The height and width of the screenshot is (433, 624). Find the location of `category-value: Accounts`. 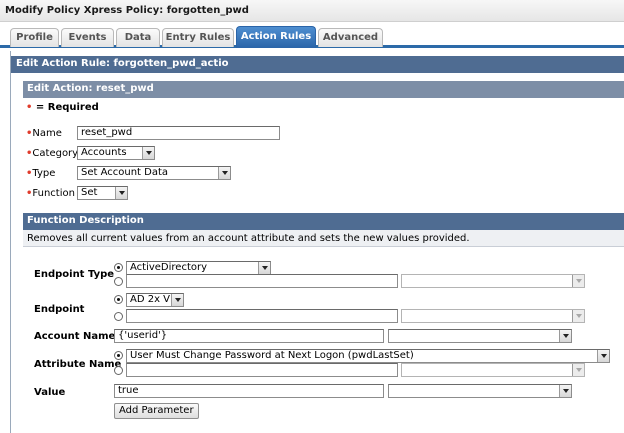

category-value: Accounts is located at coordinates (104, 152).